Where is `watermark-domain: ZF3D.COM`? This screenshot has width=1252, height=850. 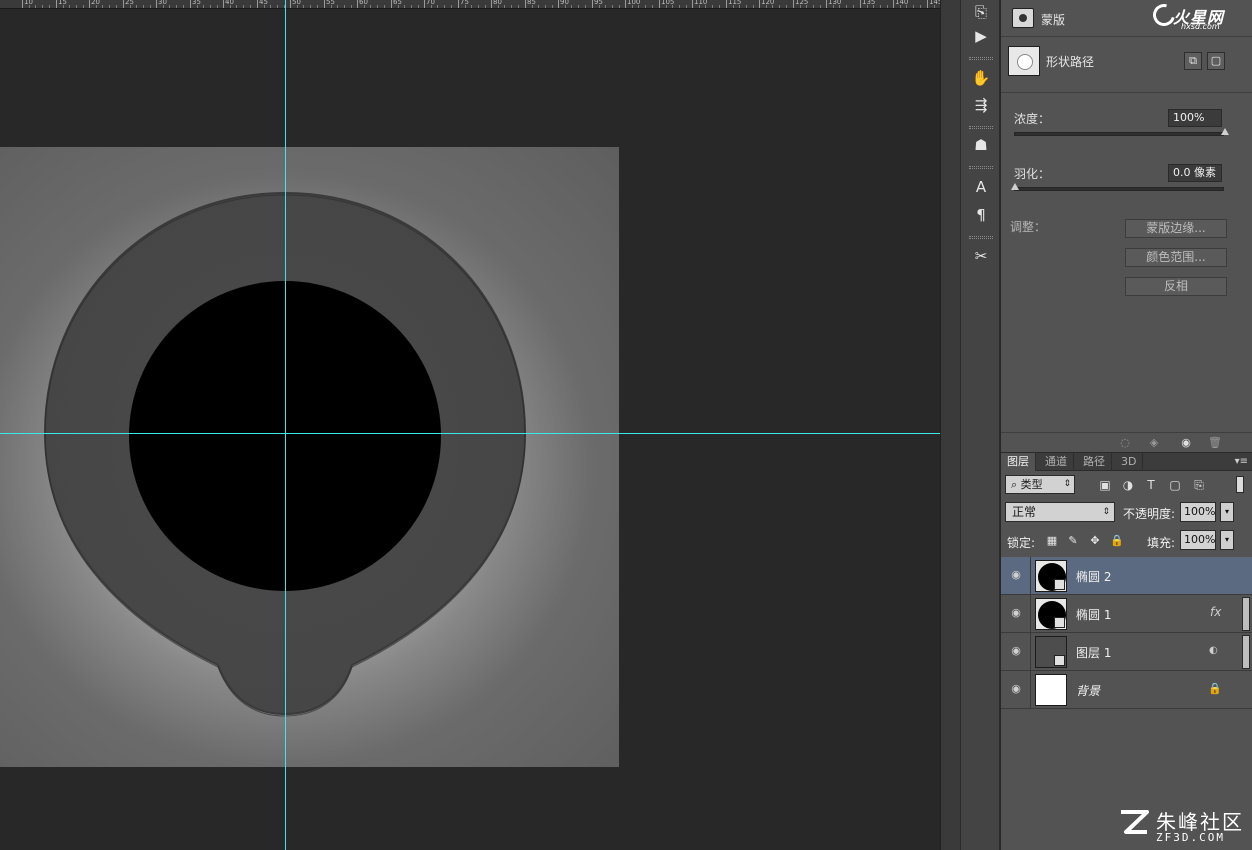 watermark-domain: ZF3D.COM is located at coordinates (1190, 837).